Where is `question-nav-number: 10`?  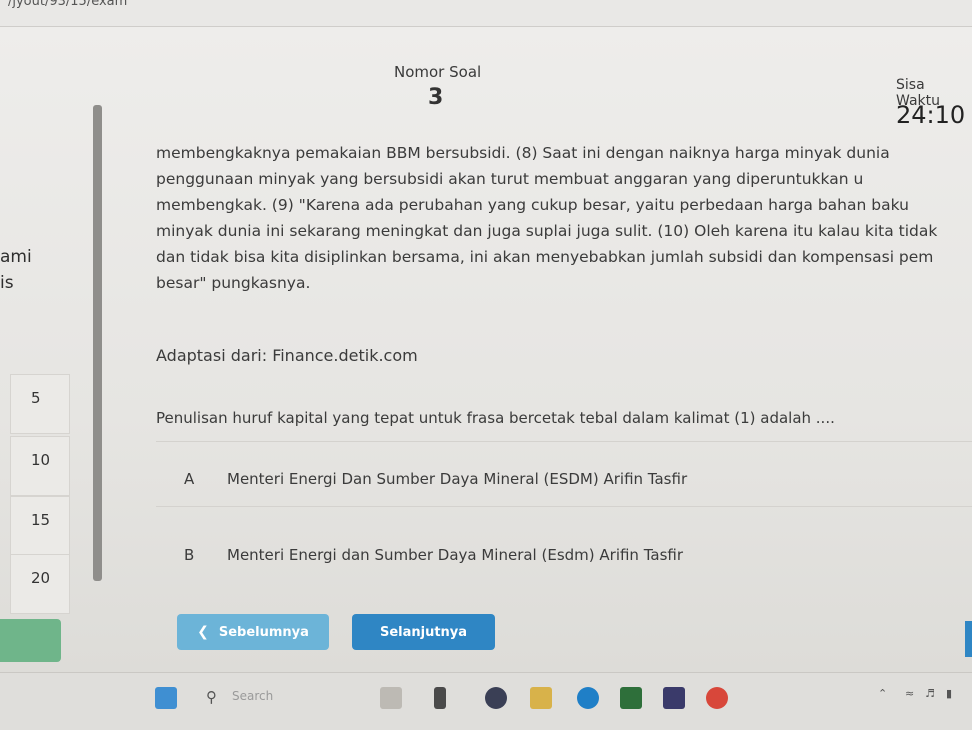
question-nav-number: 10 is located at coordinates (41, 460).